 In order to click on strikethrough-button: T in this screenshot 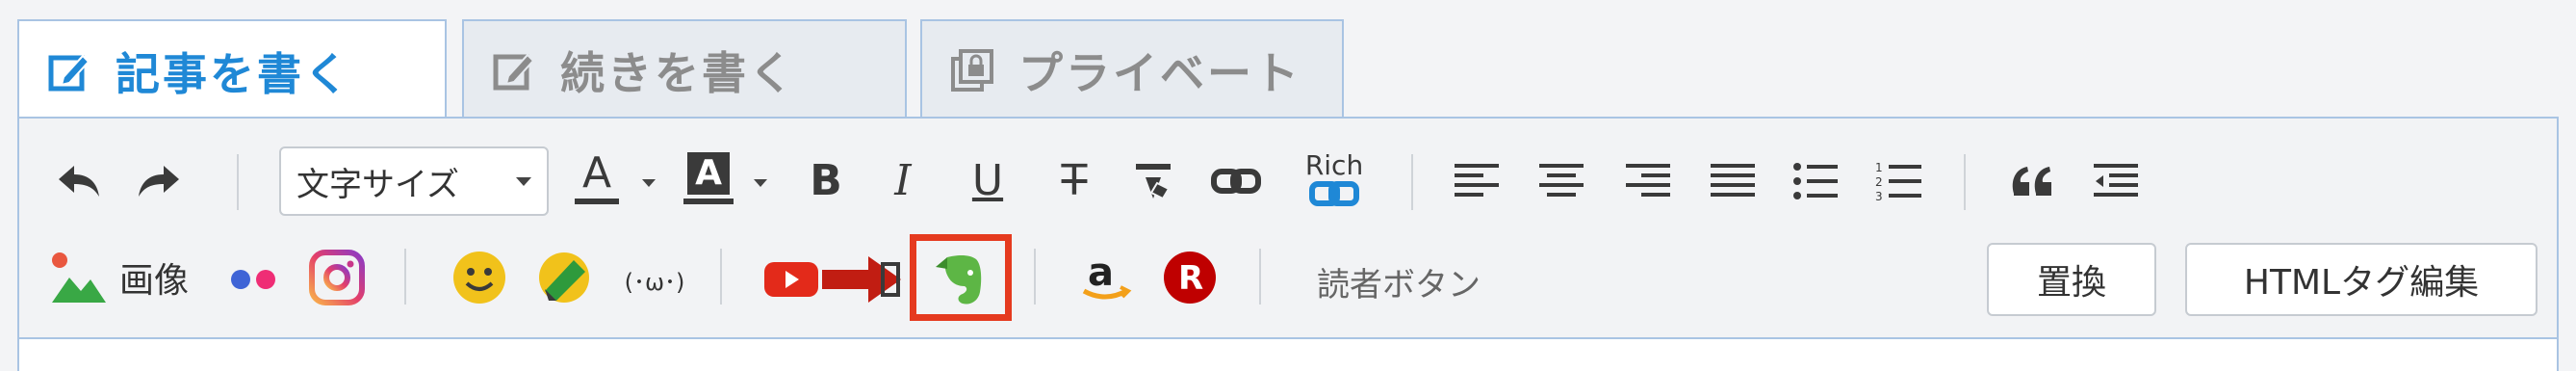, I will do `click(1074, 181)`.